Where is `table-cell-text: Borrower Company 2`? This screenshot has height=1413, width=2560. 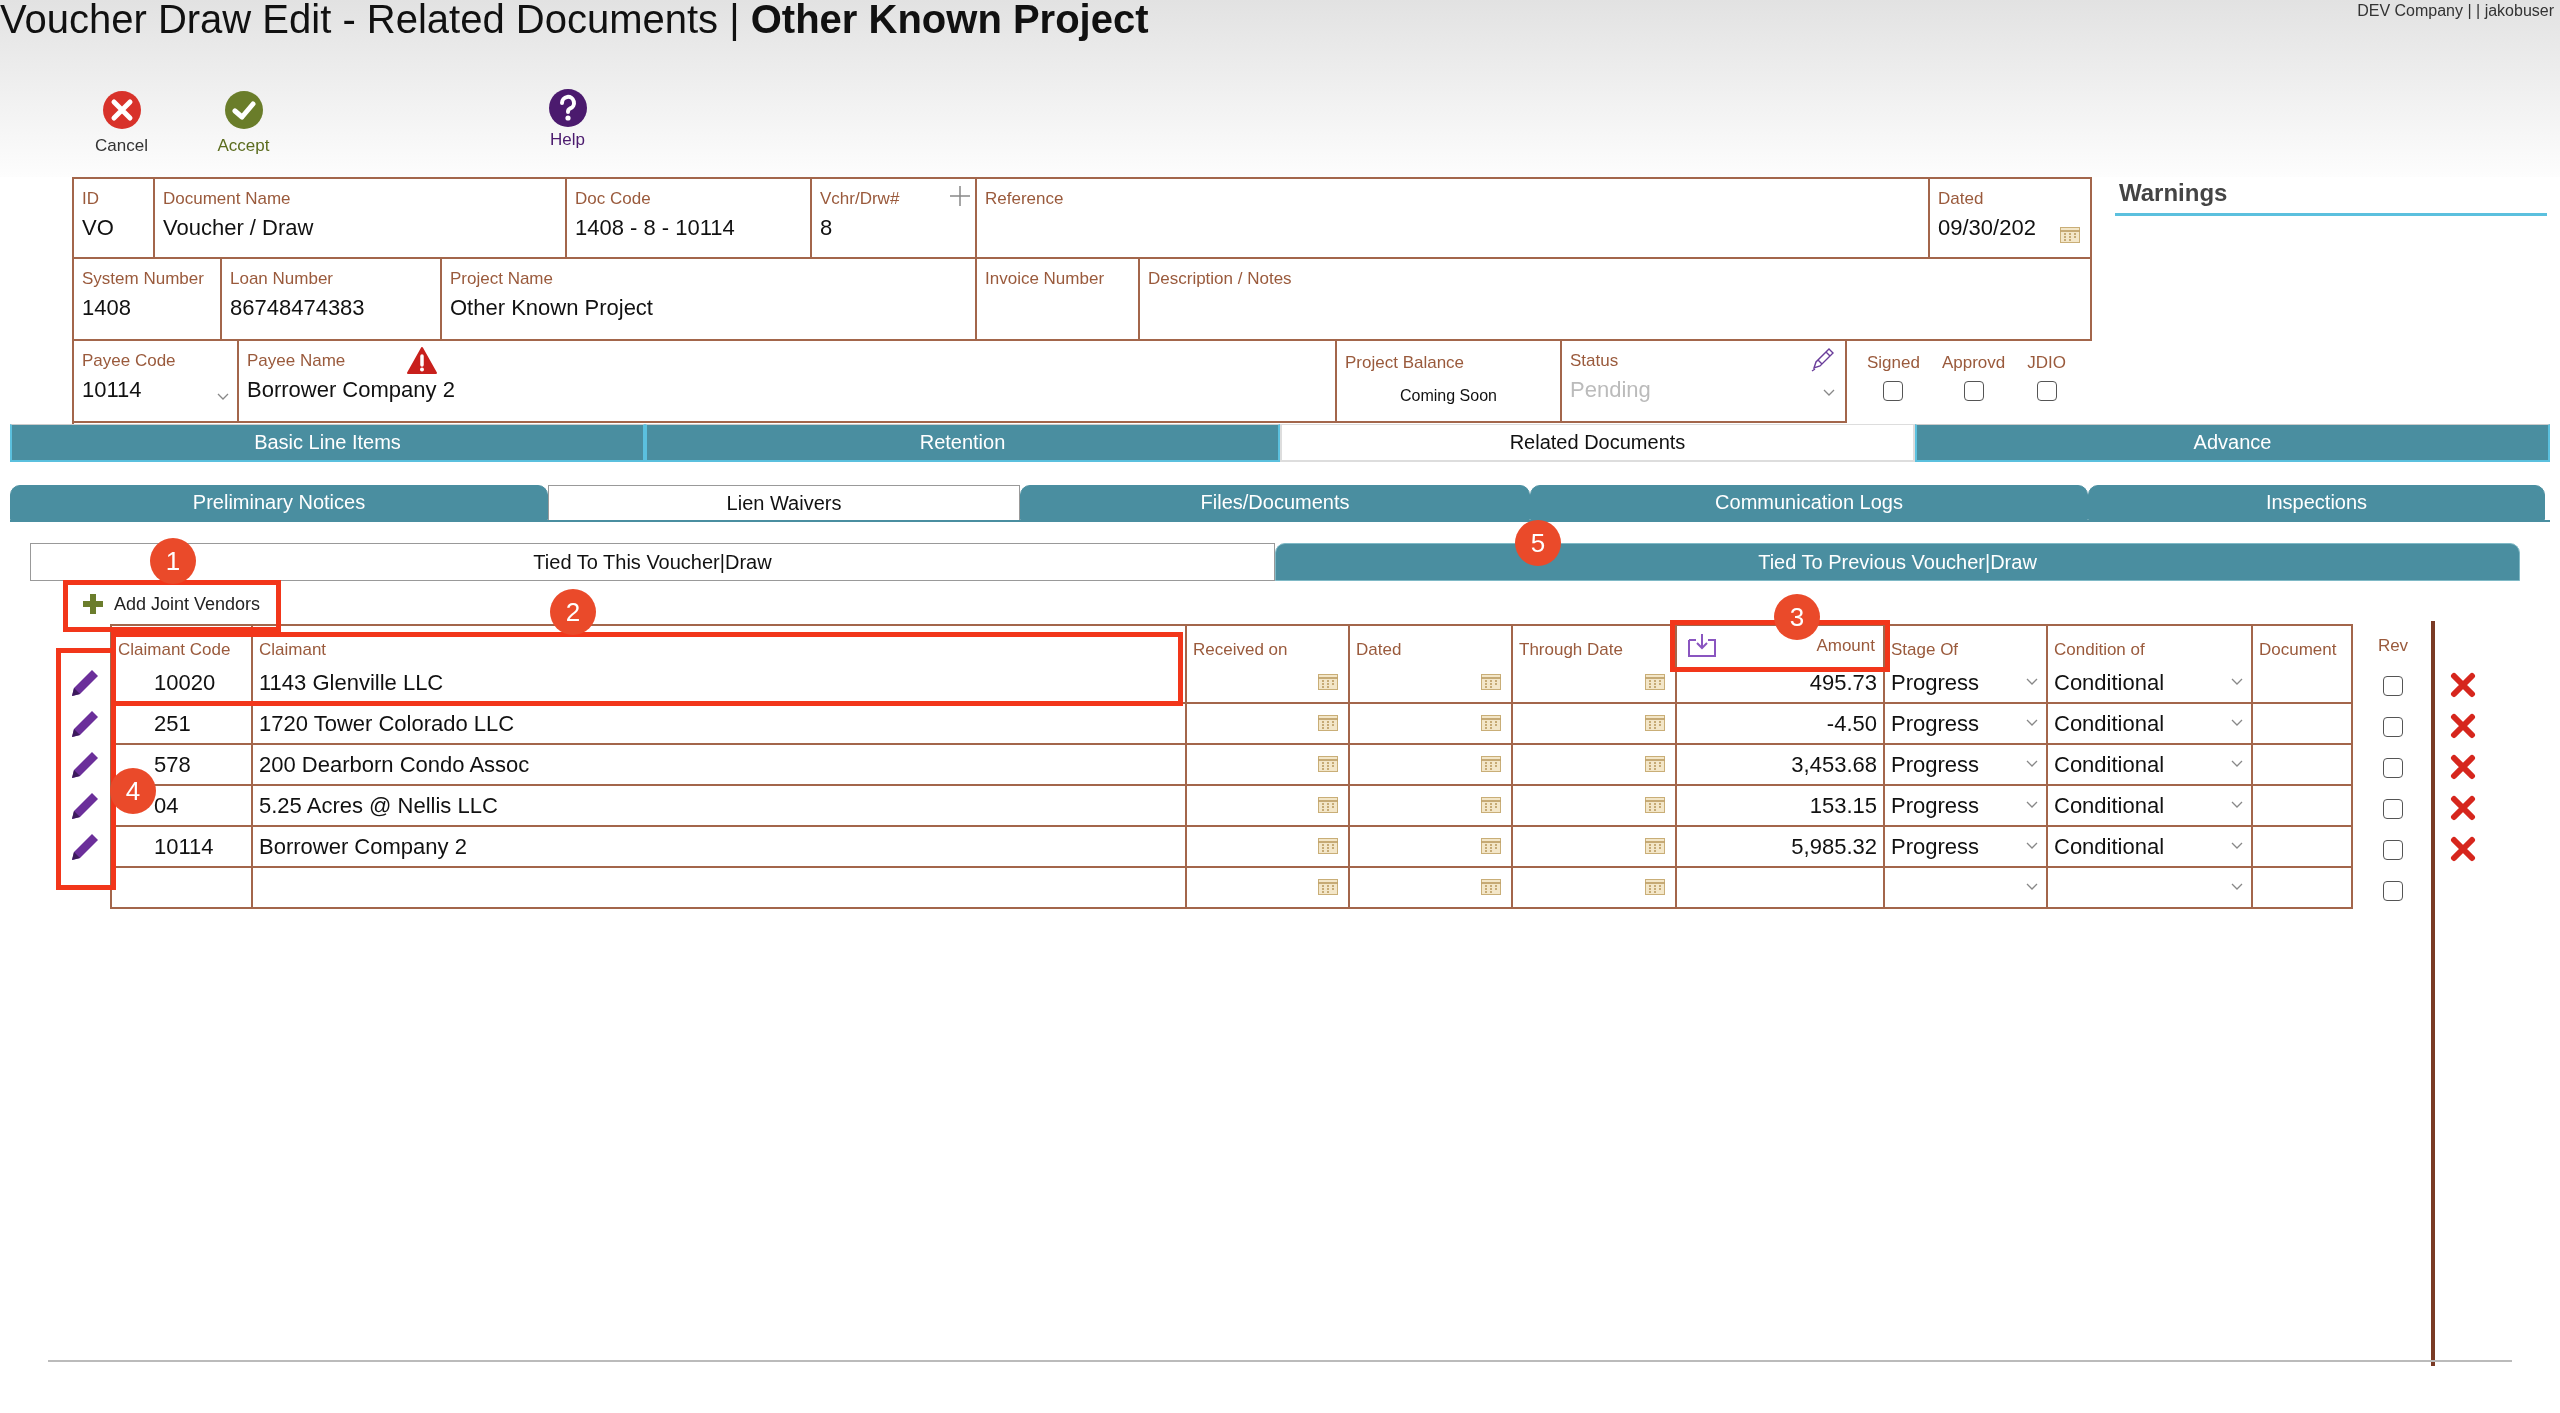
table-cell-text: Borrower Company 2 is located at coordinates (363, 847).